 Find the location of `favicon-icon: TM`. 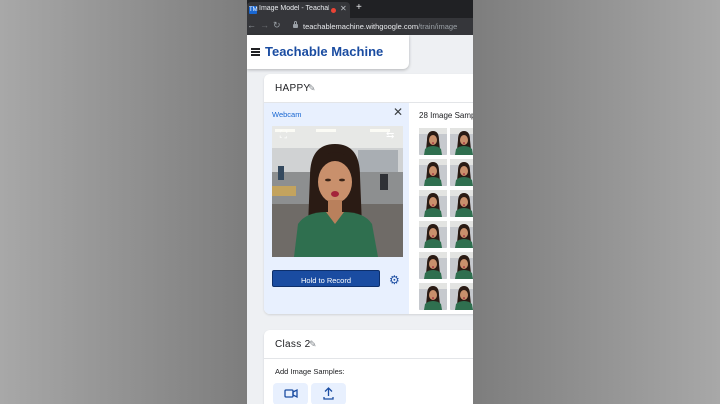

favicon-icon: TM is located at coordinates (253, 10).